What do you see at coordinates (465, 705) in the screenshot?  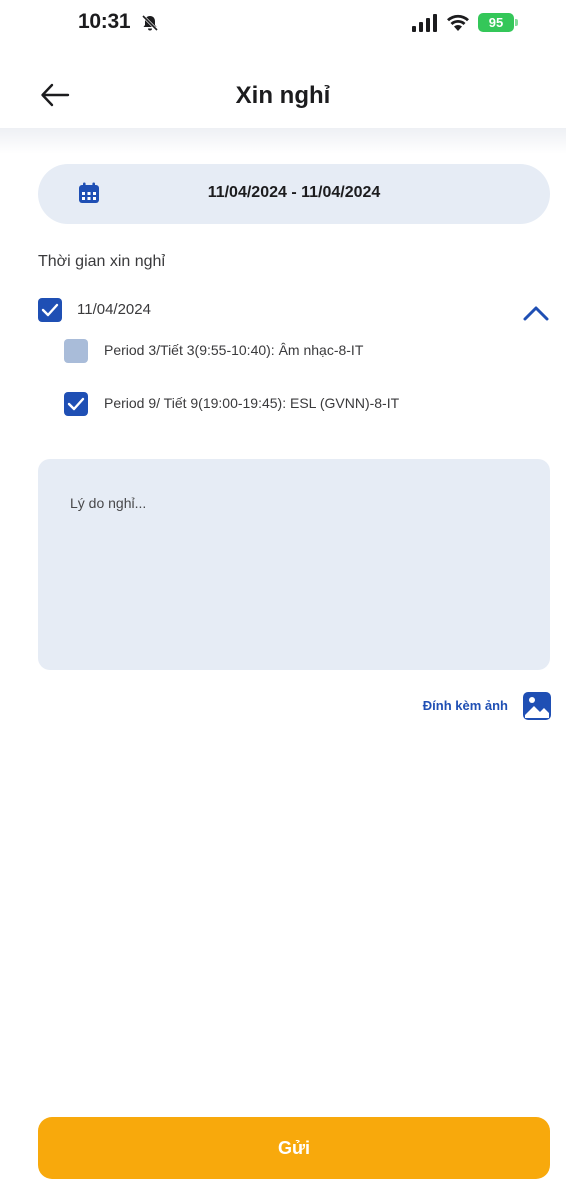 I see `attach-photo-label: Đính kèm ảnh` at bounding box center [465, 705].